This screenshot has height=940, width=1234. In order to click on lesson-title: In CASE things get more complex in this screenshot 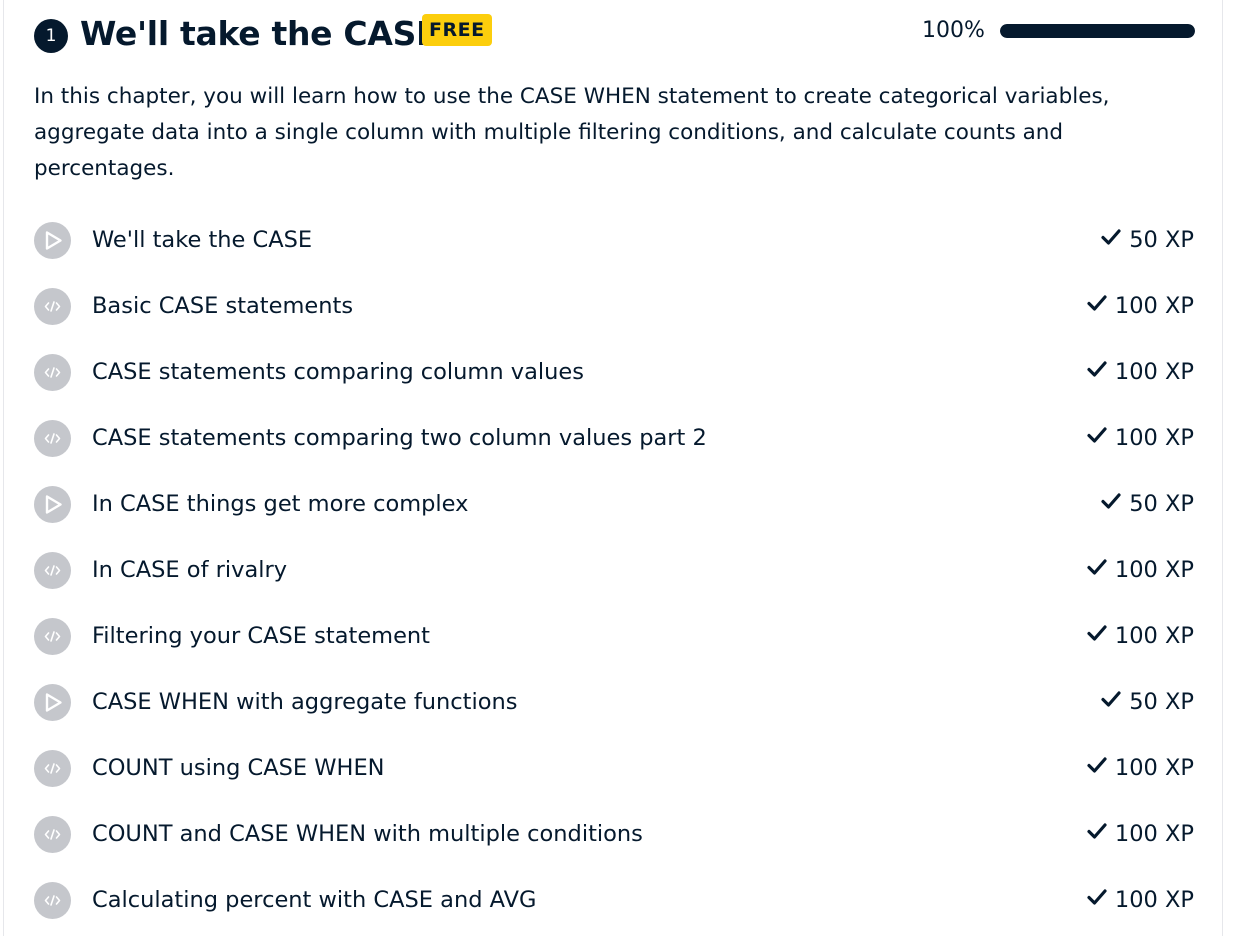, I will do `click(280, 504)`.